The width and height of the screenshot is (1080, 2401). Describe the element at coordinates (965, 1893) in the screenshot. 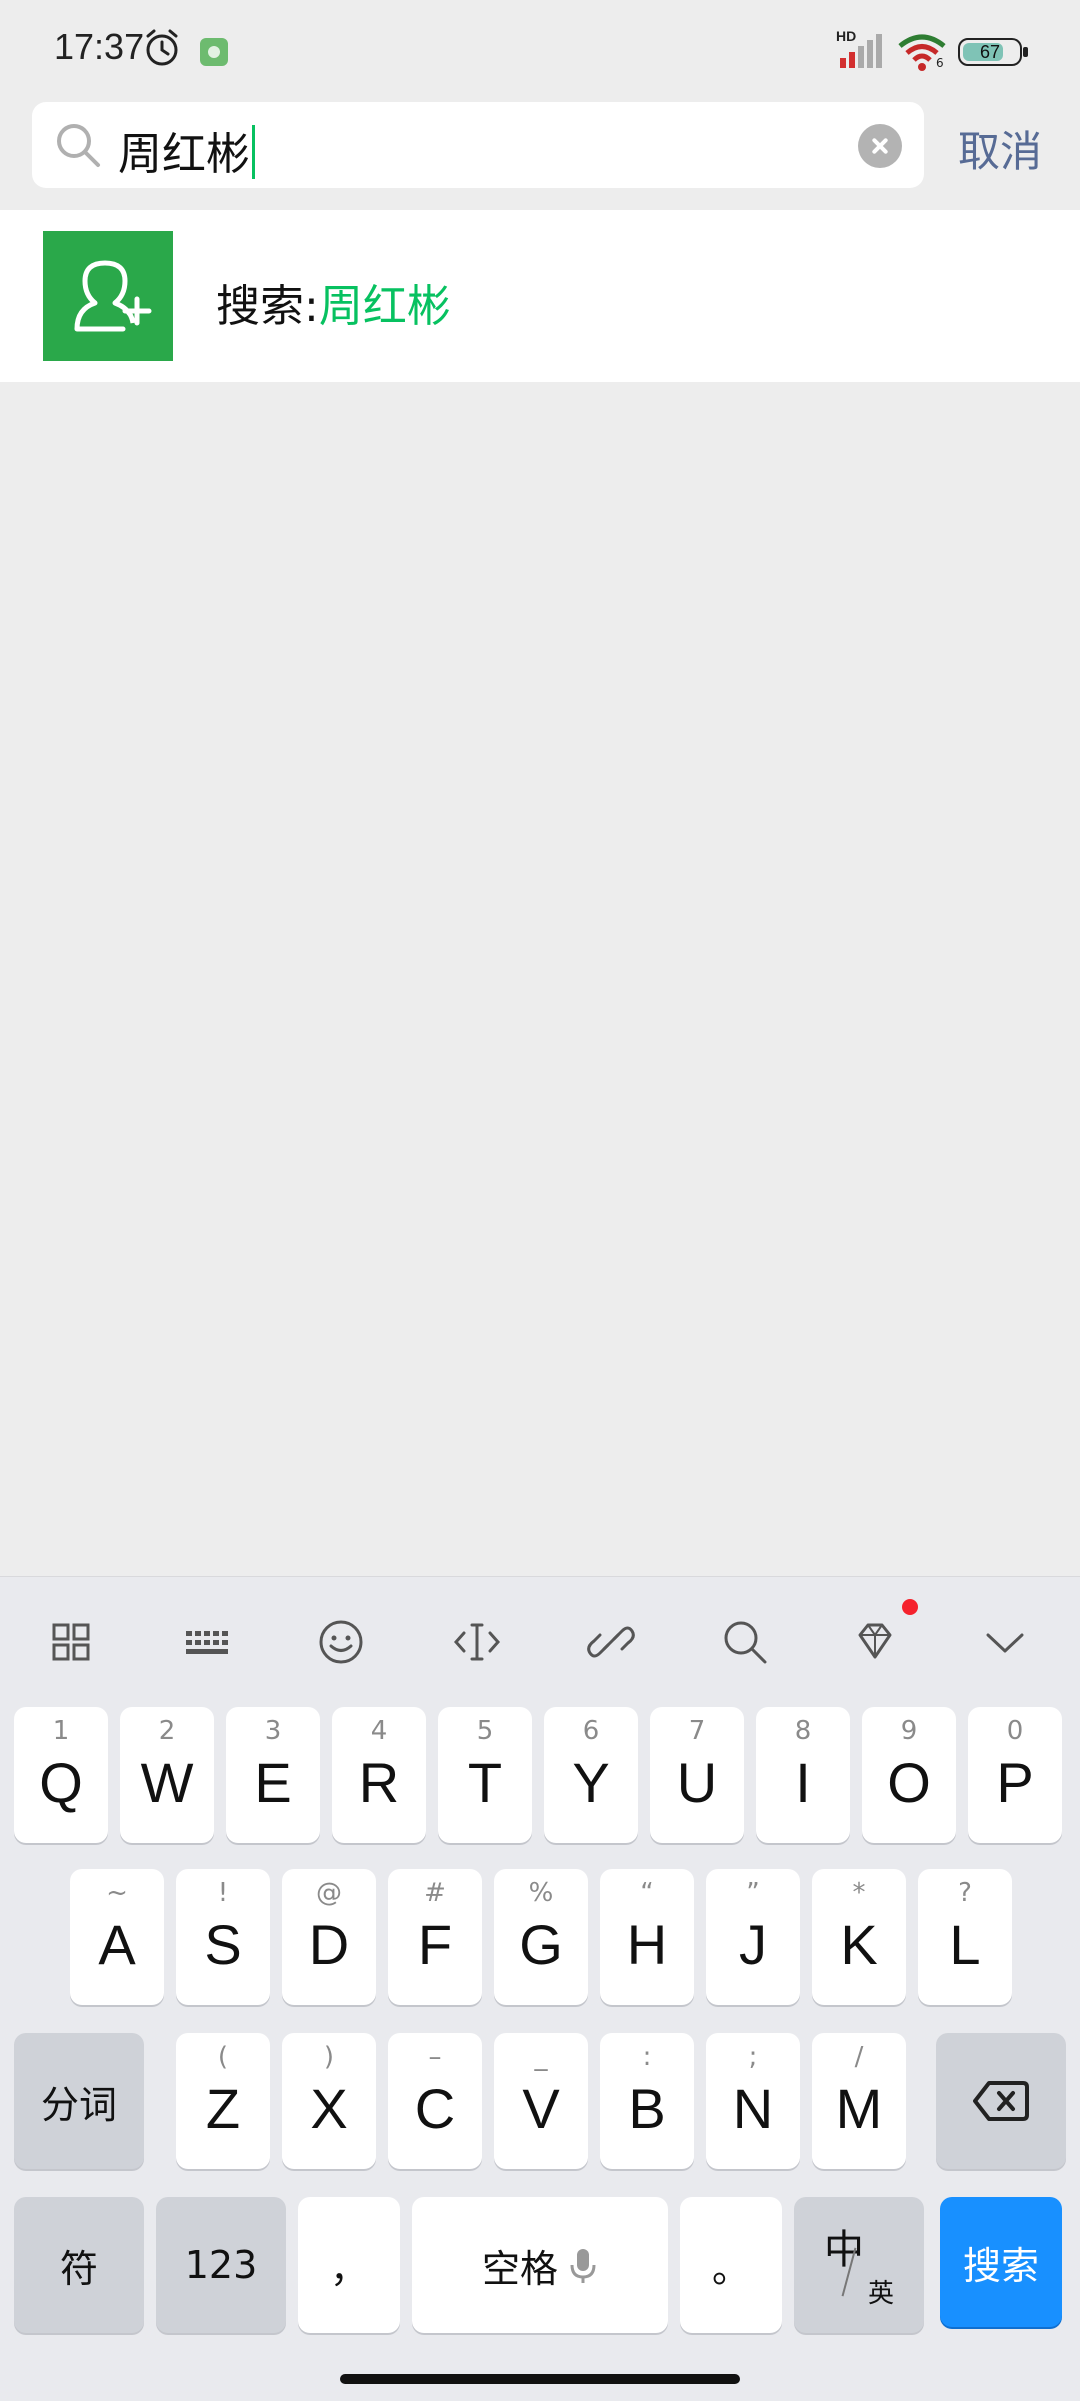

I see `key-secondary-label: ?` at that location.